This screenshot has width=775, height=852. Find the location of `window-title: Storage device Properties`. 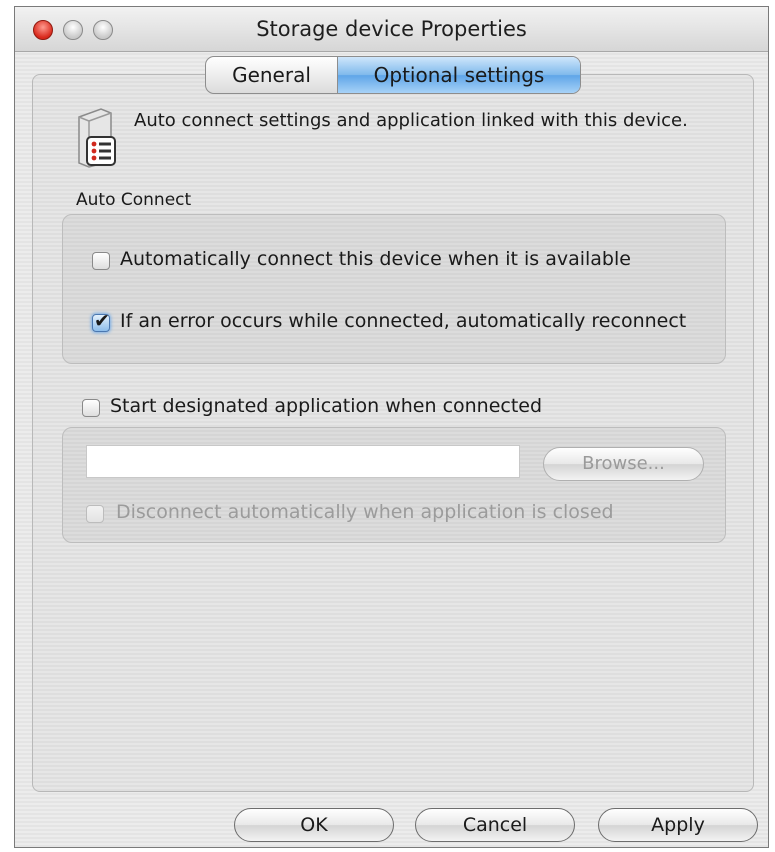

window-title: Storage device Properties is located at coordinates (391, 29).